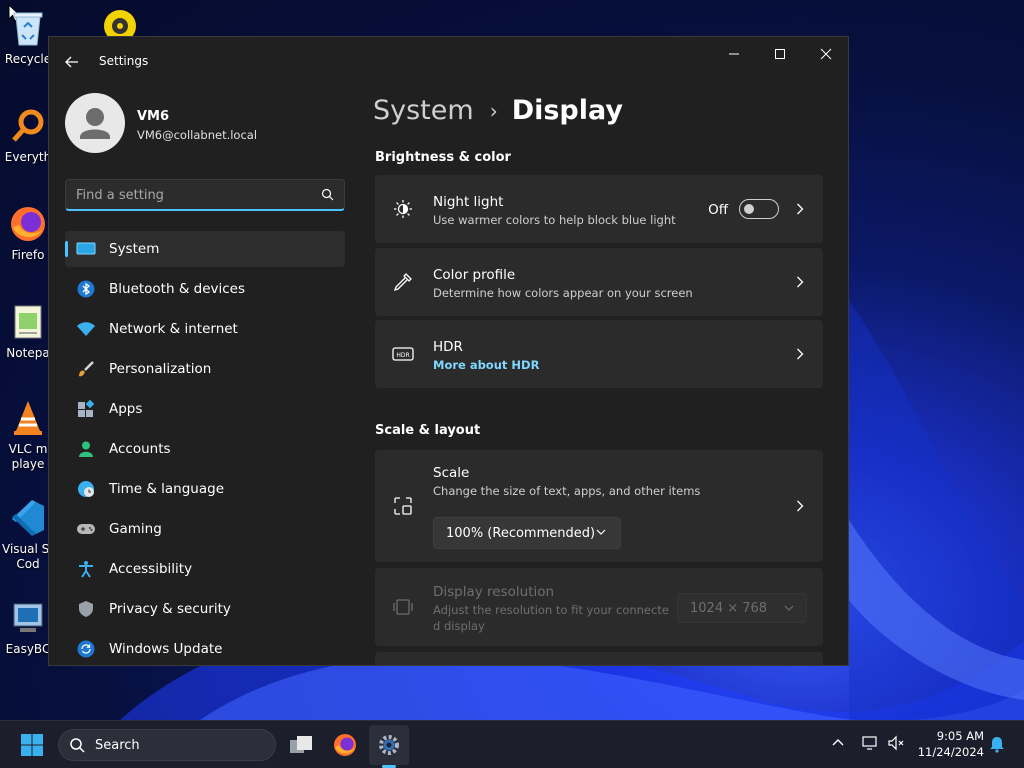  What do you see at coordinates (599, 658) in the screenshot?
I see `next-card-partial` at bounding box center [599, 658].